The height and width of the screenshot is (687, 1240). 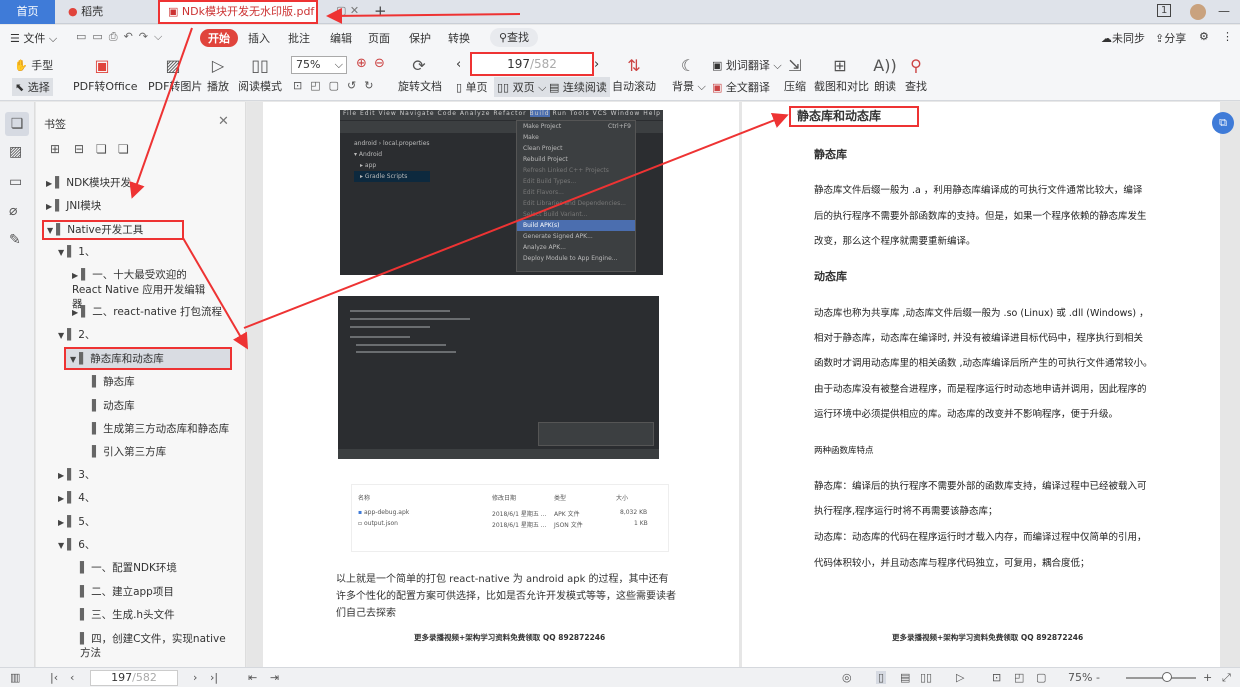 I want to click on bookmark-item: ▶ ▌ 二、react-native 打包流程, so click(x=147, y=312).